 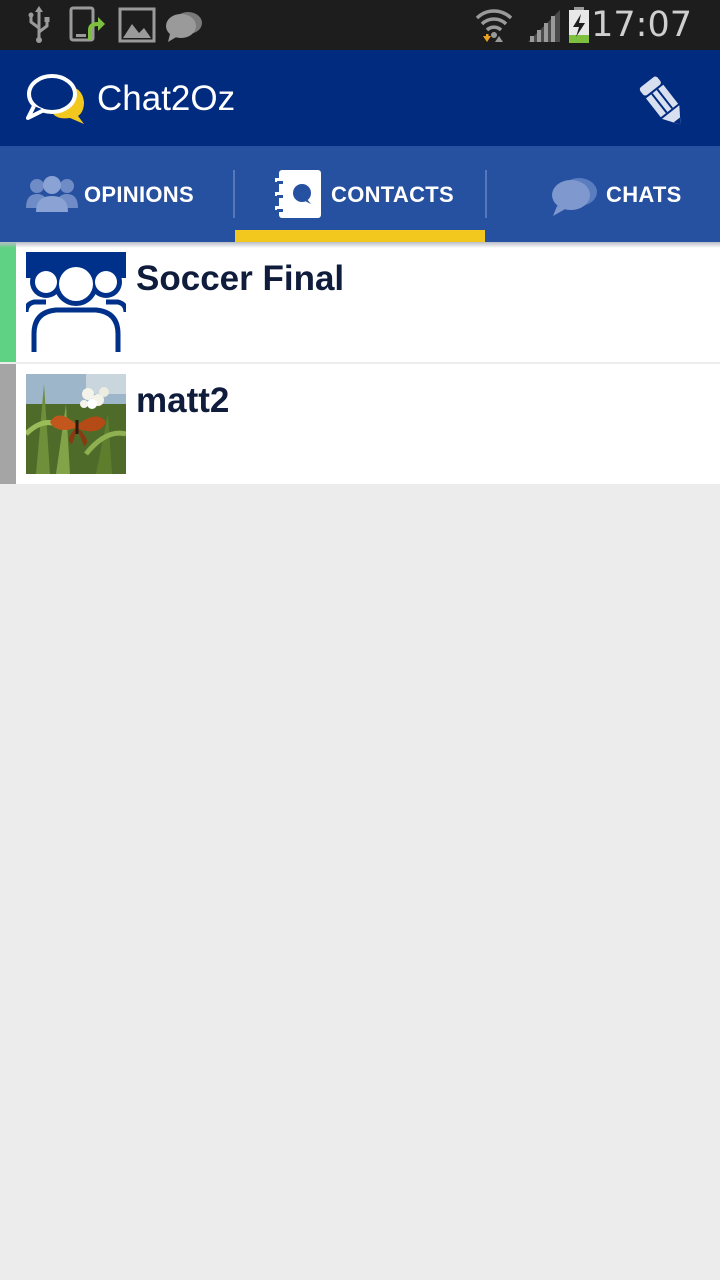 I want to click on app-bar: Chat2Oz, so click(x=360, y=98).